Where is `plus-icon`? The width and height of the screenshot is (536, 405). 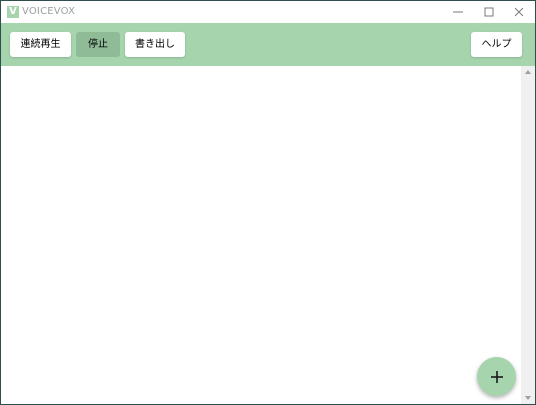
plus-icon is located at coordinates (496, 376).